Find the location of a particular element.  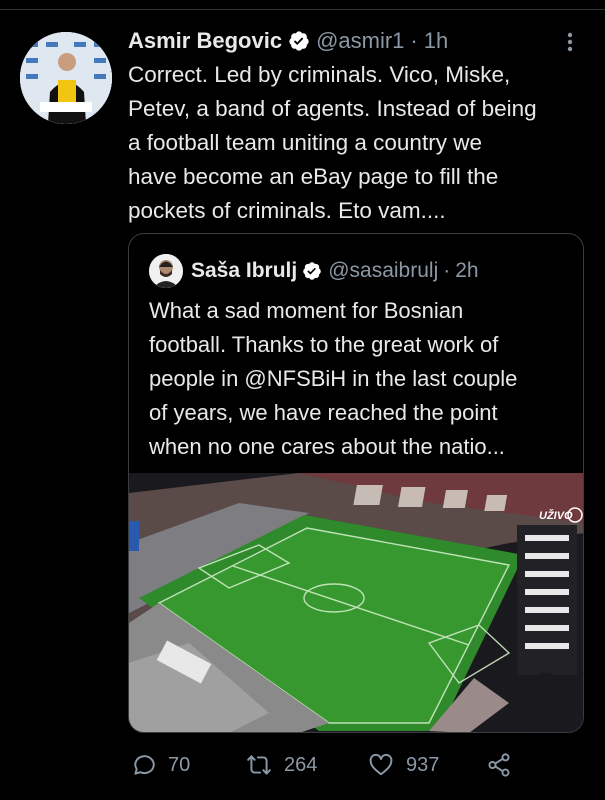

quoted-tweet-header: Saša Ibrulj @sasaibrulj · 2h is located at coordinates (314, 271).